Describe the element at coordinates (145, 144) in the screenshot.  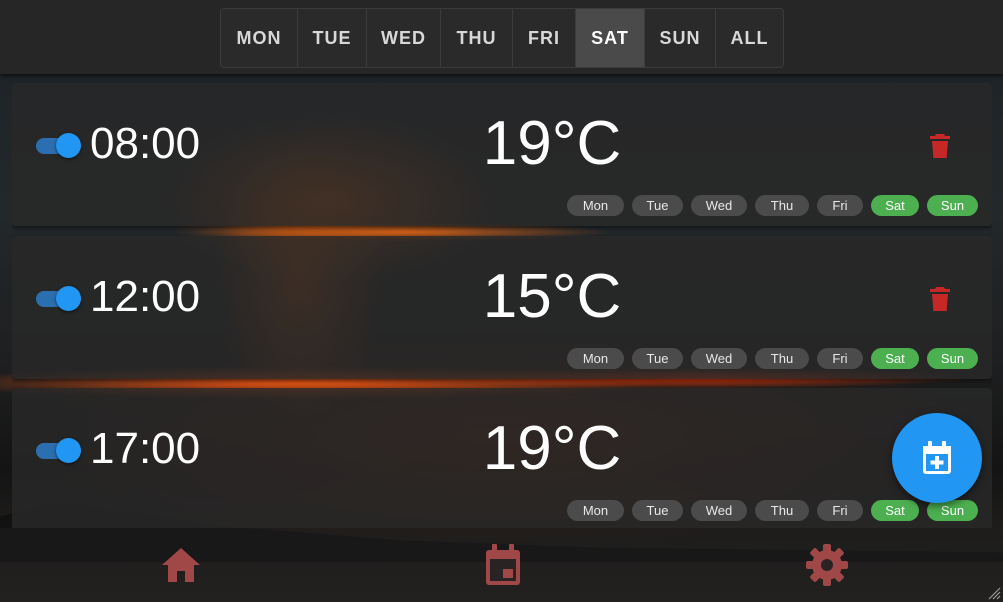
I see `schedule-time: 08:00` at that location.